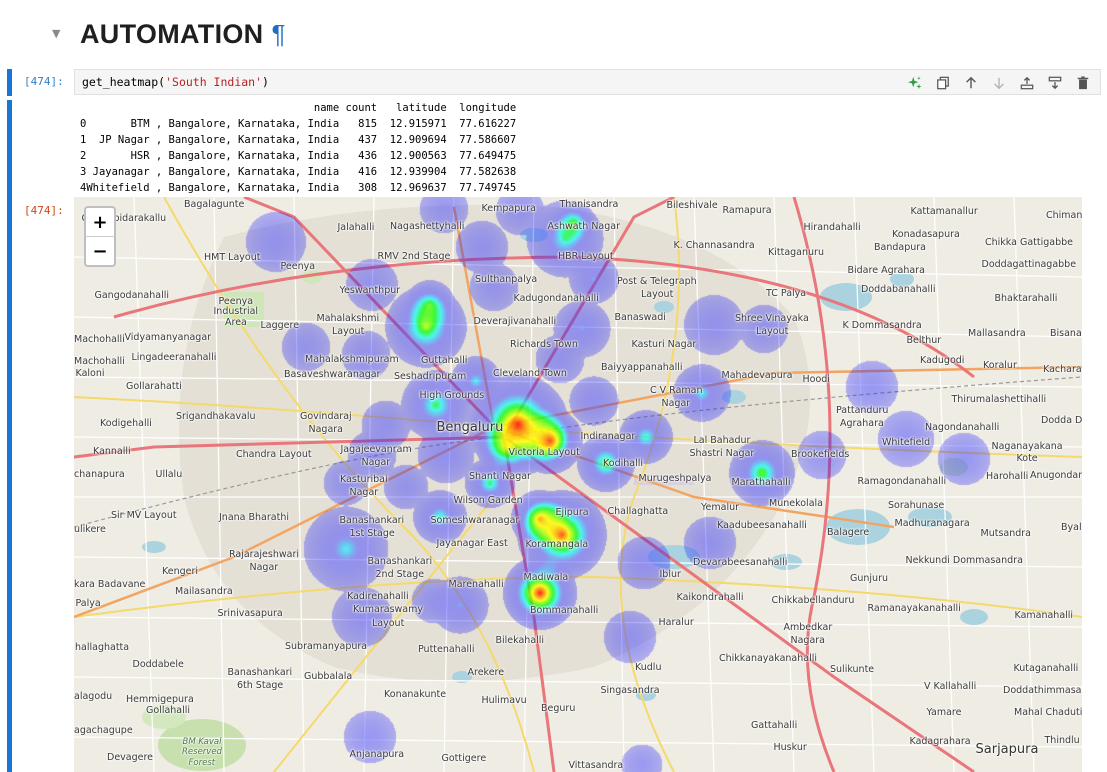 Image resolution: width=1107 pixels, height=772 pixels. What do you see at coordinates (664, 344) in the screenshot?
I see `map-label: Kasturi Nagar` at bounding box center [664, 344].